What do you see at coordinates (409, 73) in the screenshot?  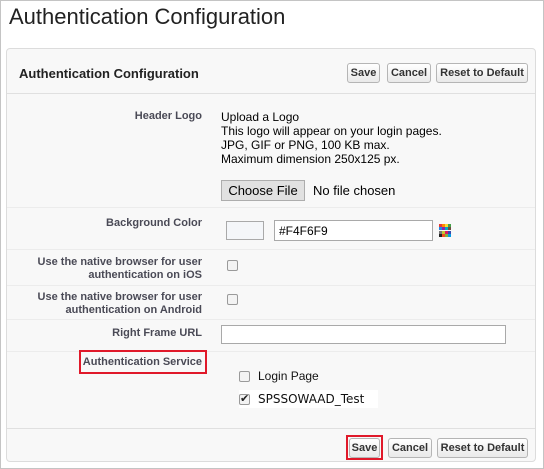 I see `cancel-button-top: Cancel` at bounding box center [409, 73].